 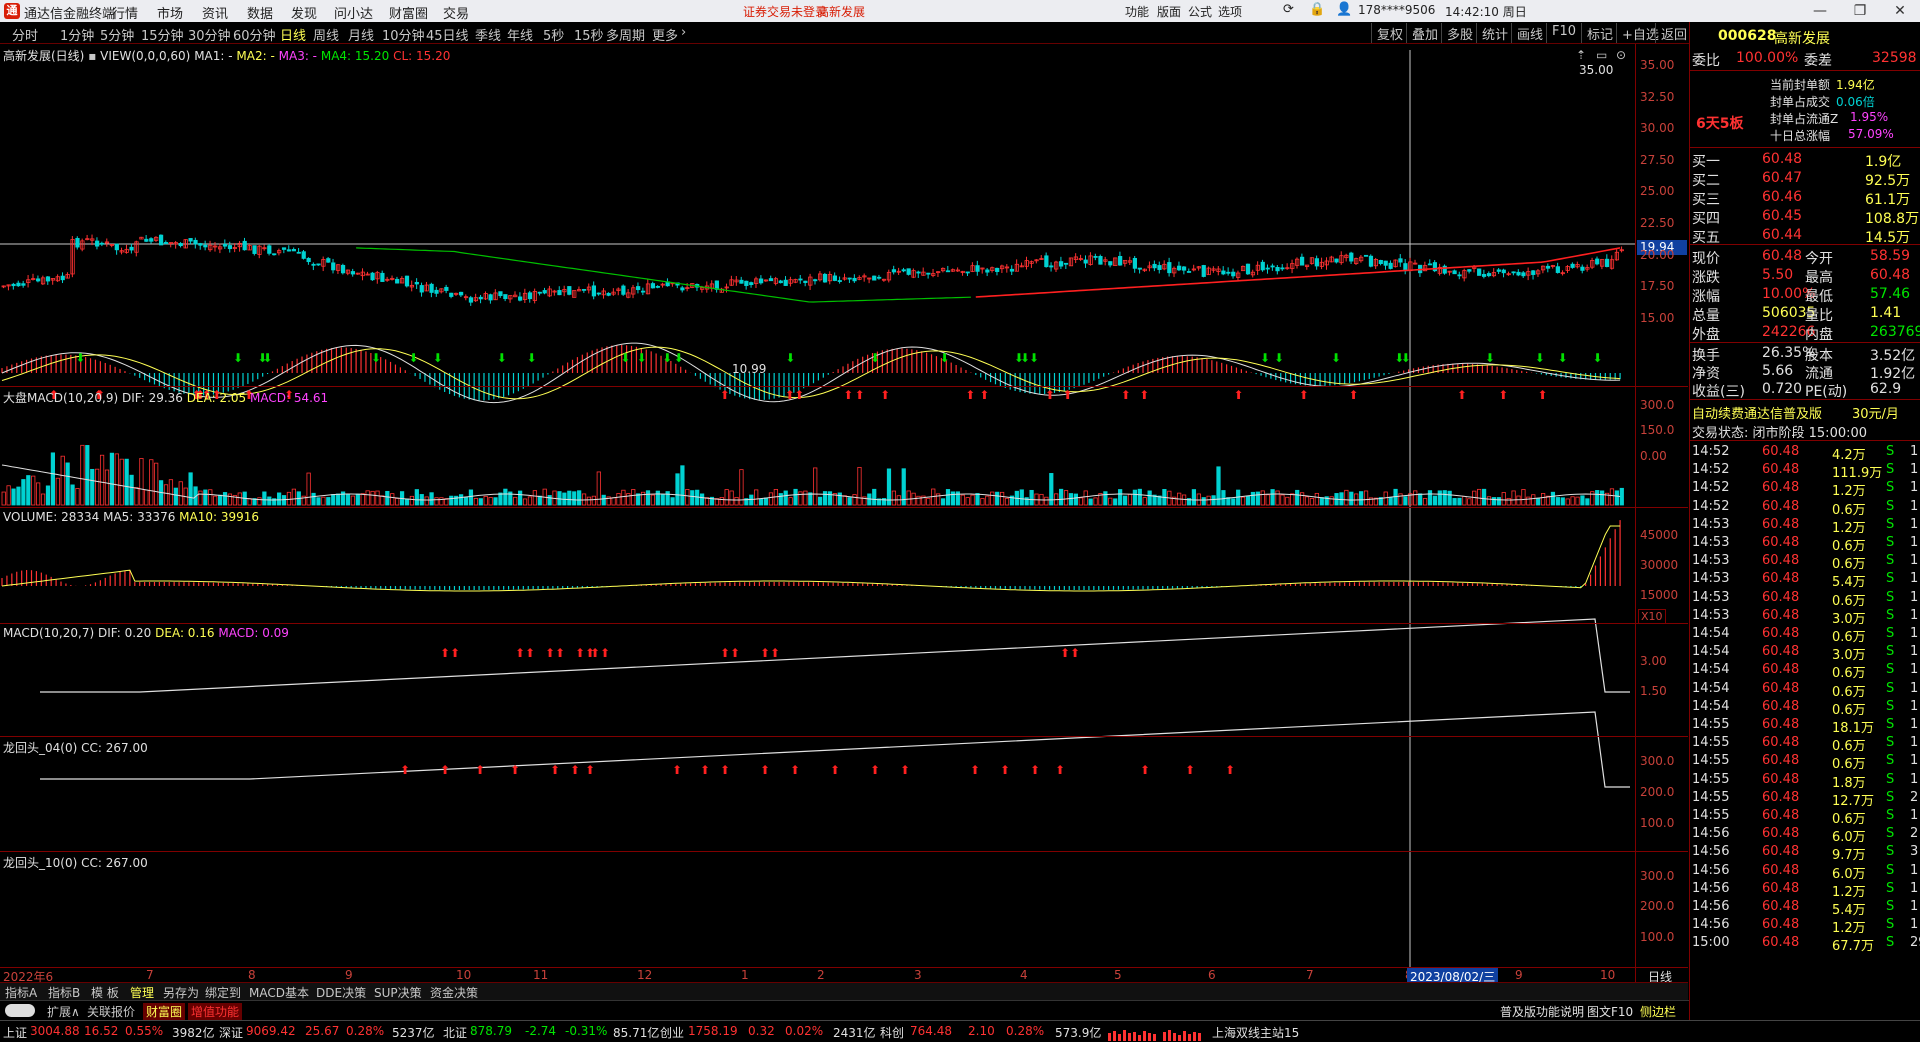 I want to click on tick-row: 14:53 60.48 3.0万 S 1, so click(x=1805, y=617).